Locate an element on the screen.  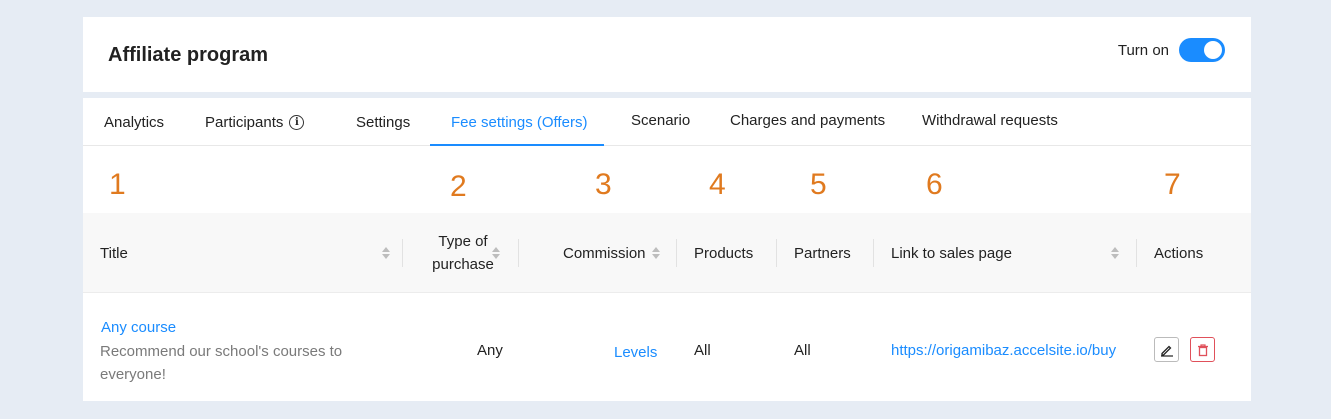
column-header-title: Title is located at coordinates (245, 253).